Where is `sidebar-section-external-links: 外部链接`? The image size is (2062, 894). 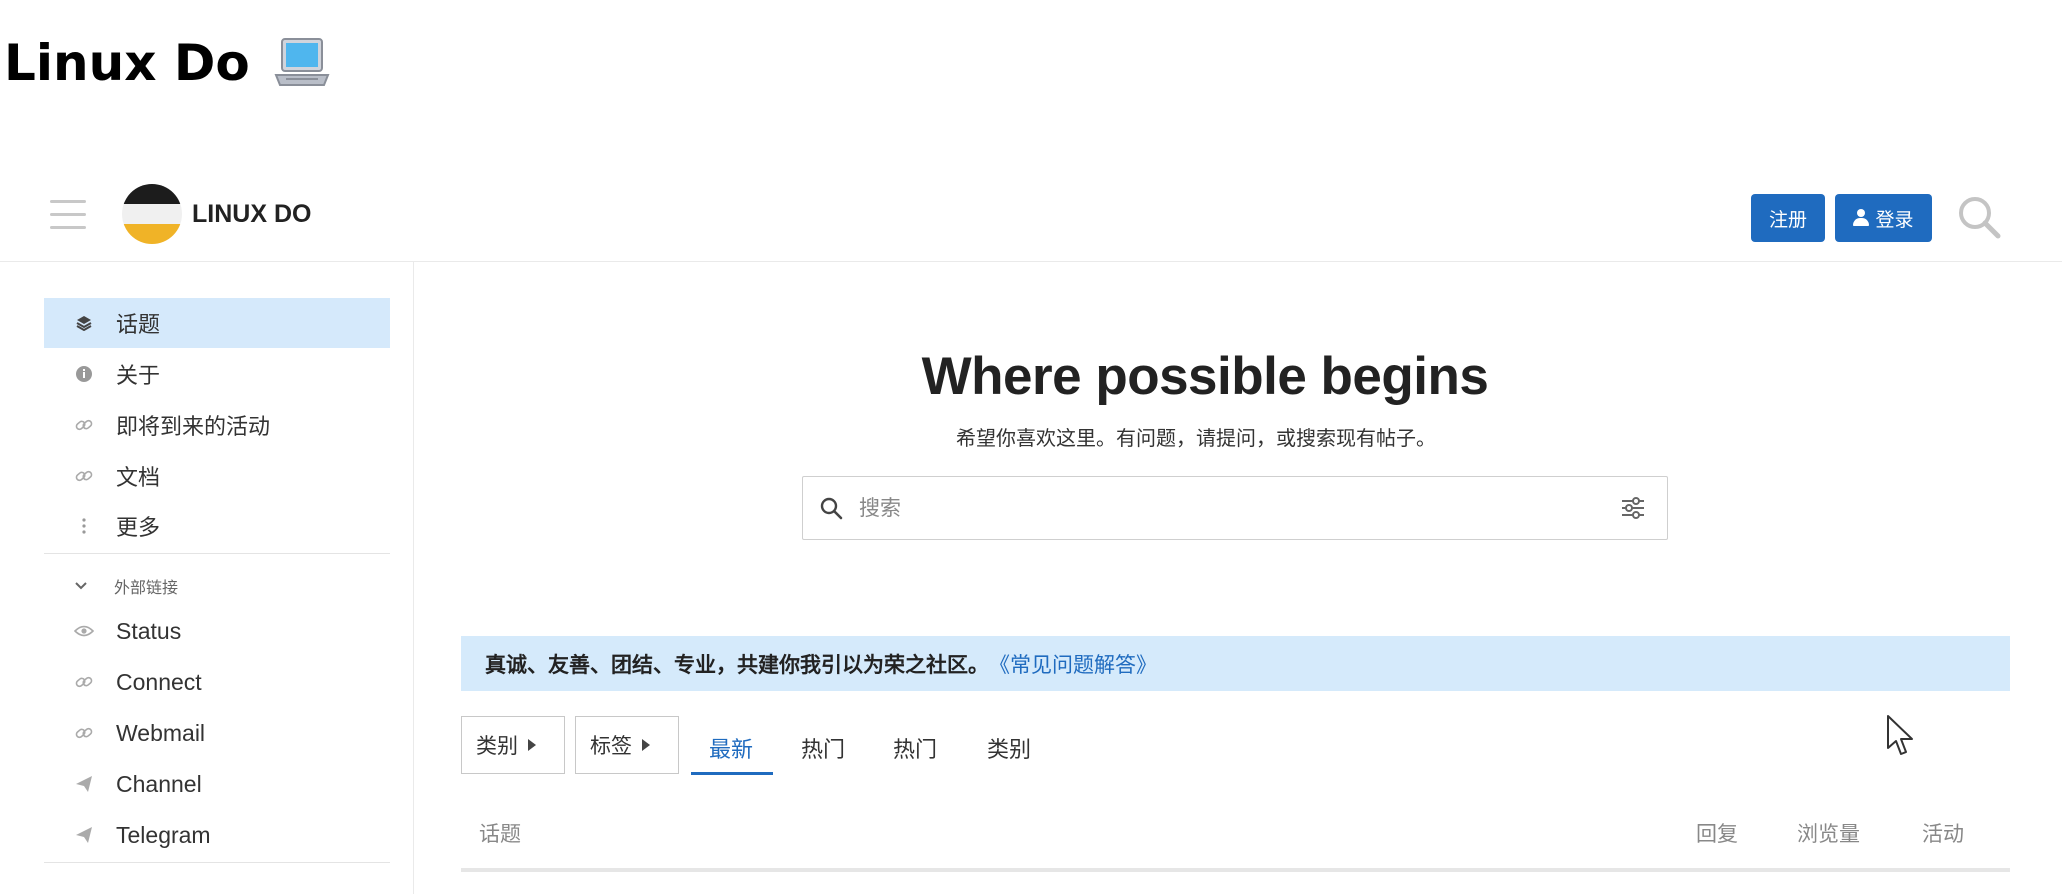 sidebar-section-external-links: 外部链接 is located at coordinates (111, 586).